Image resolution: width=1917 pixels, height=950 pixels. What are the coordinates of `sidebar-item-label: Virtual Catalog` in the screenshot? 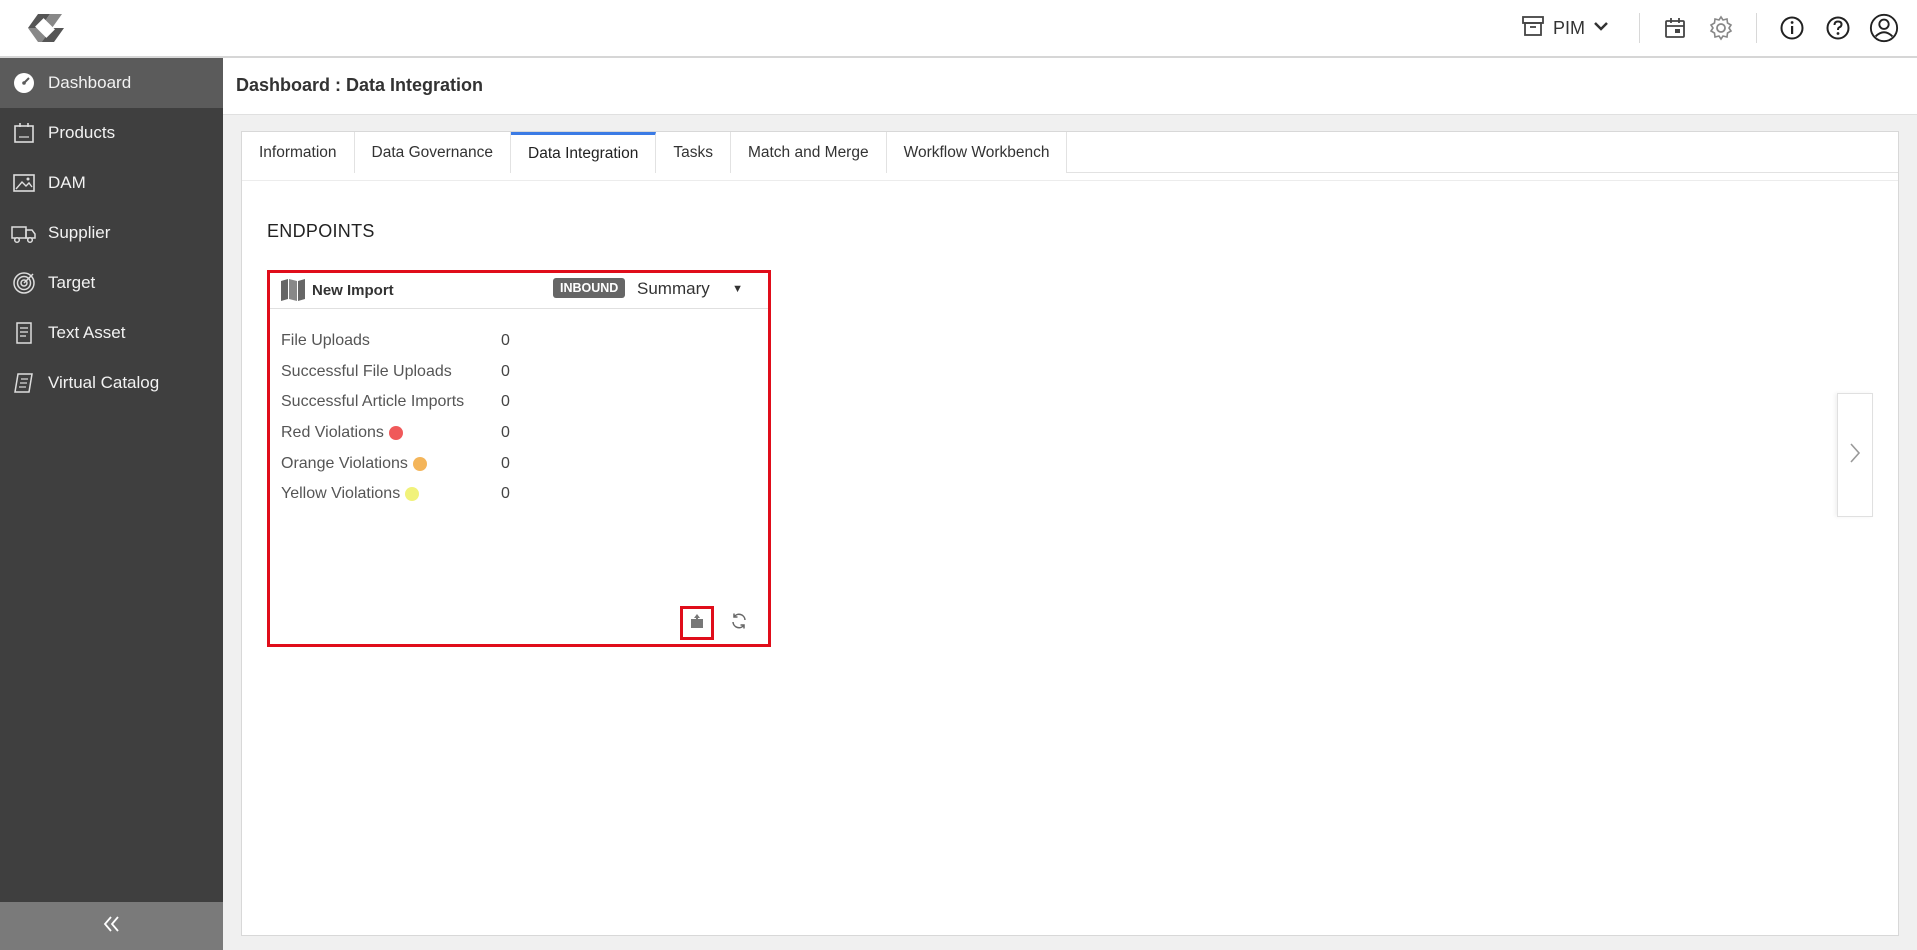 It's located at (104, 382).